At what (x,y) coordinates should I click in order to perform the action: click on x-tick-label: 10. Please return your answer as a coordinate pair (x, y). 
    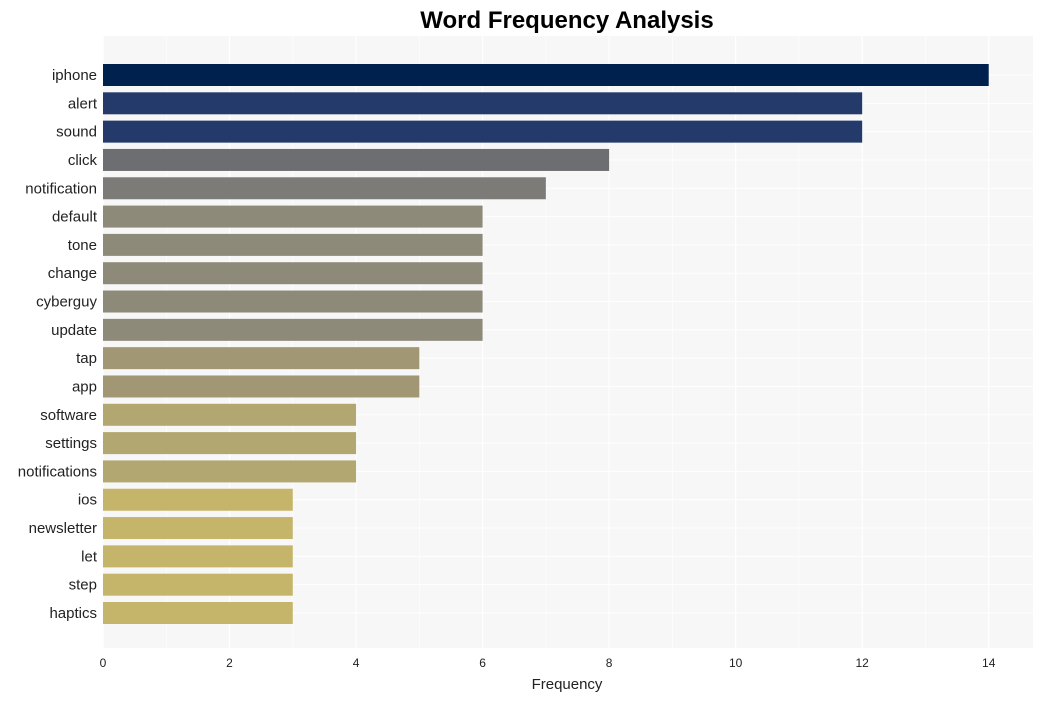
    Looking at the image, I should click on (736, 663).